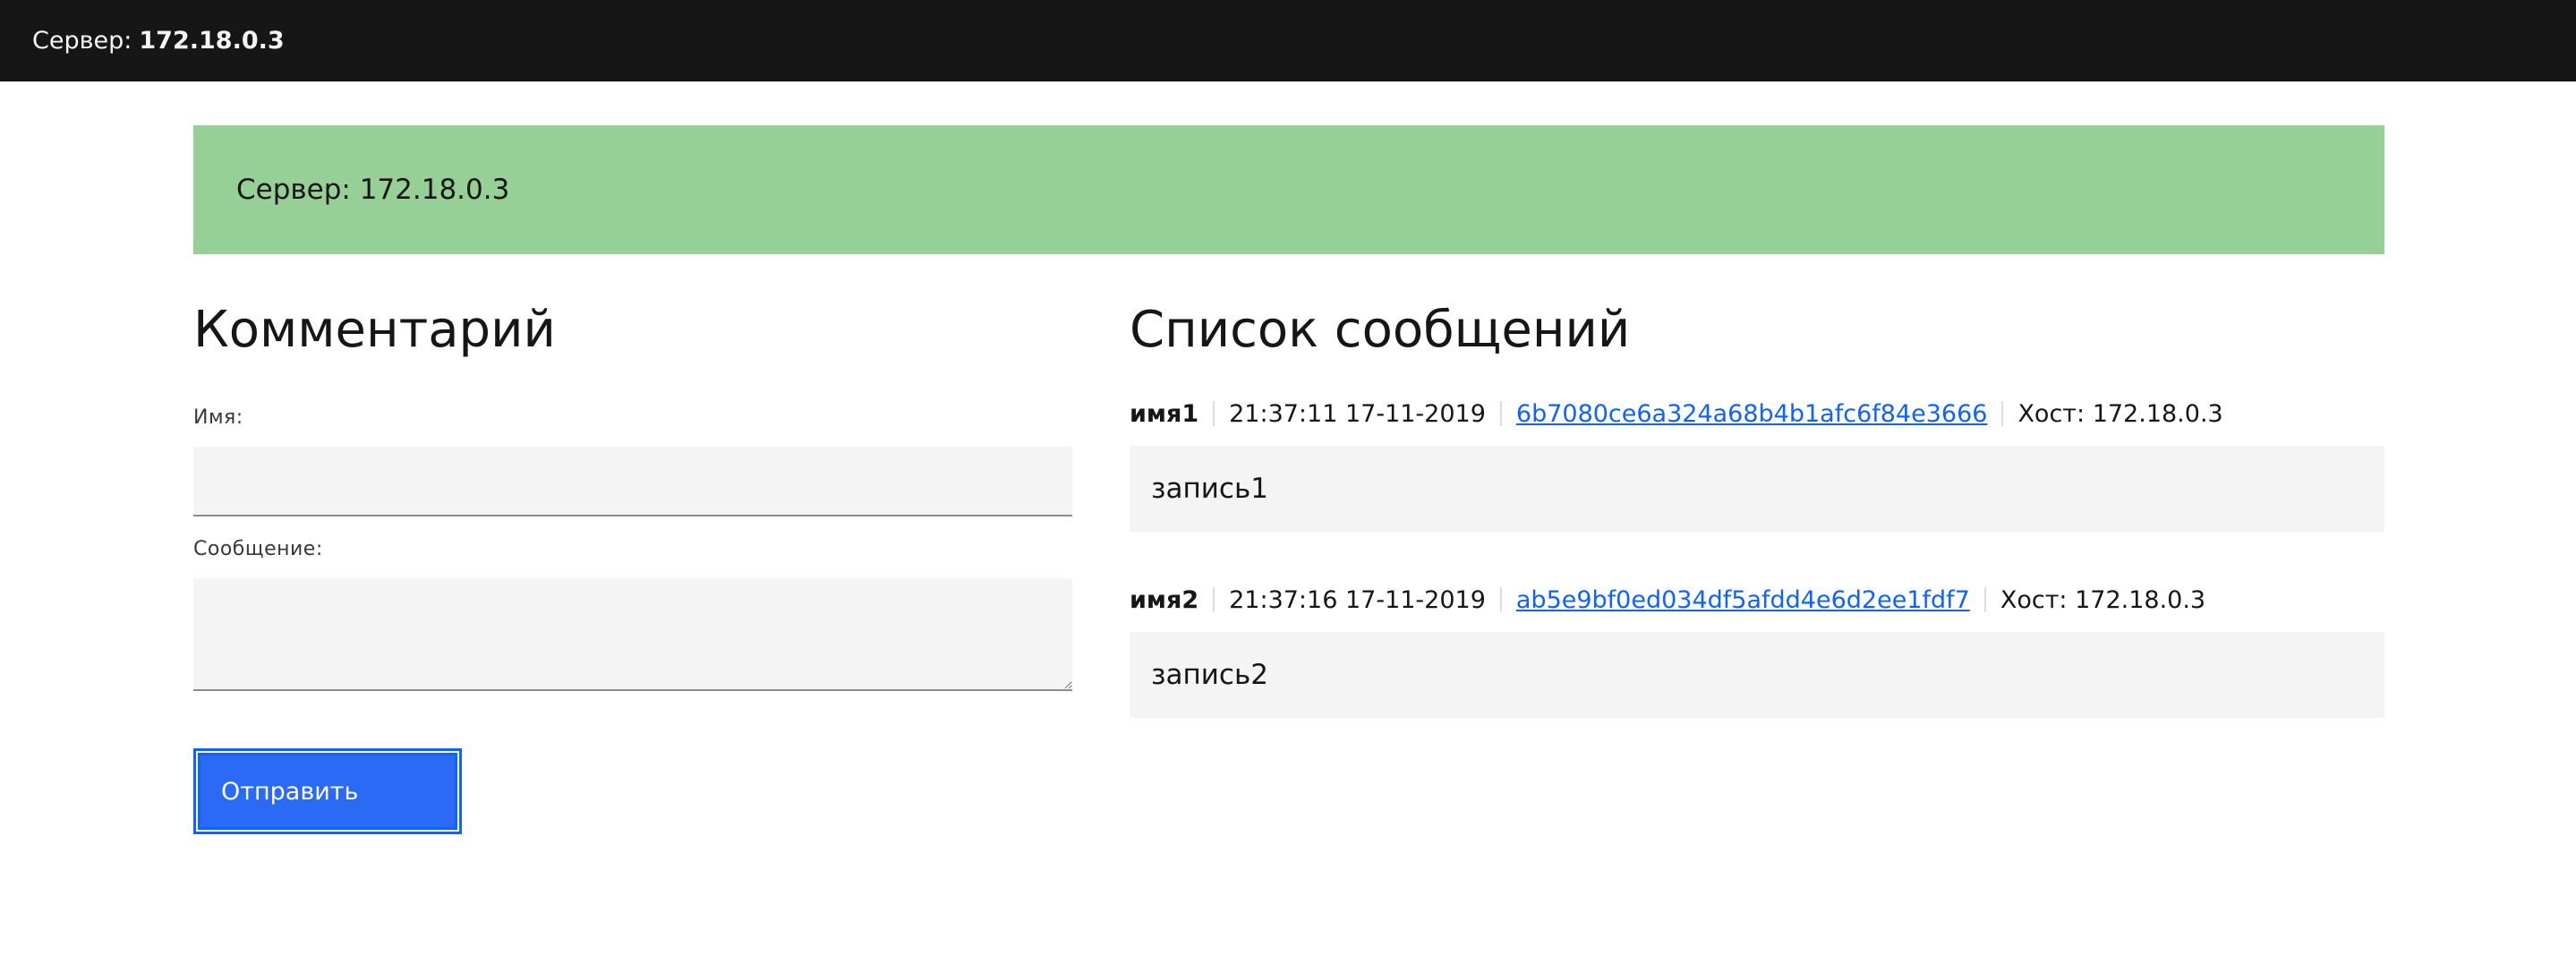  Describe the element at coordinates (632, 634) in the screenshot. I see `message-textarea` at that location.